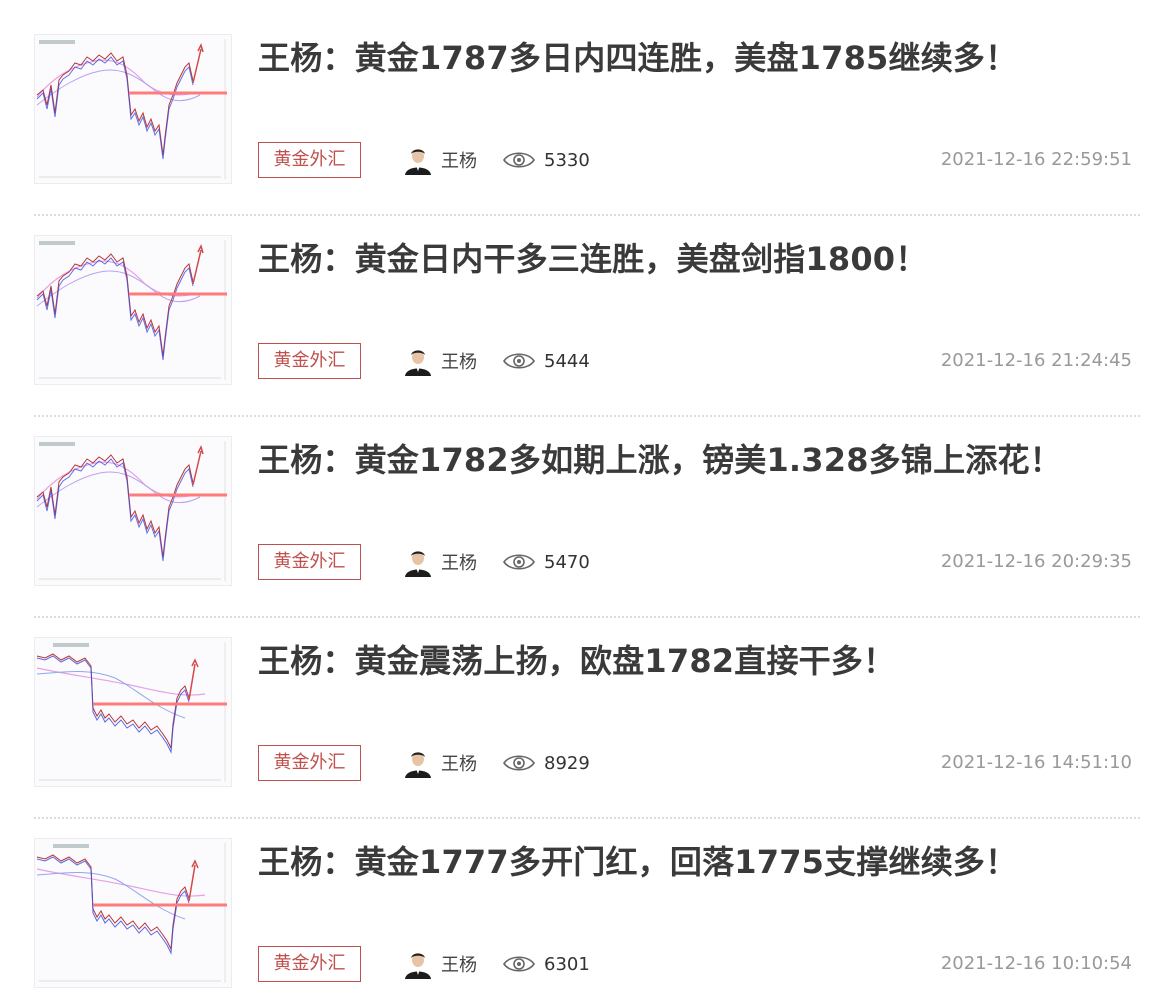  What do you see at coordinates (567, 361) in the screenshot?
I see `view-count: 5444` at bounding box center [567, 361].